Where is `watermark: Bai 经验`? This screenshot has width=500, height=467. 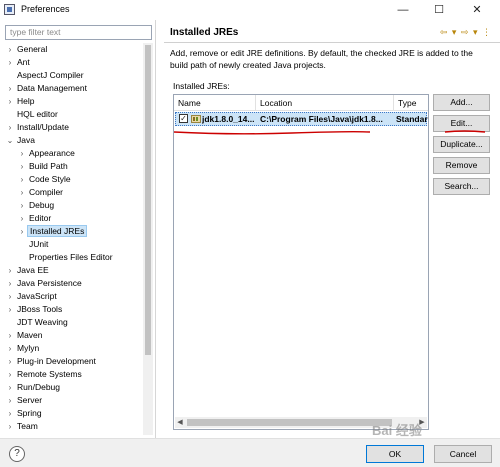
watermark: Bai 经验 is located at coordinates (397, 430).